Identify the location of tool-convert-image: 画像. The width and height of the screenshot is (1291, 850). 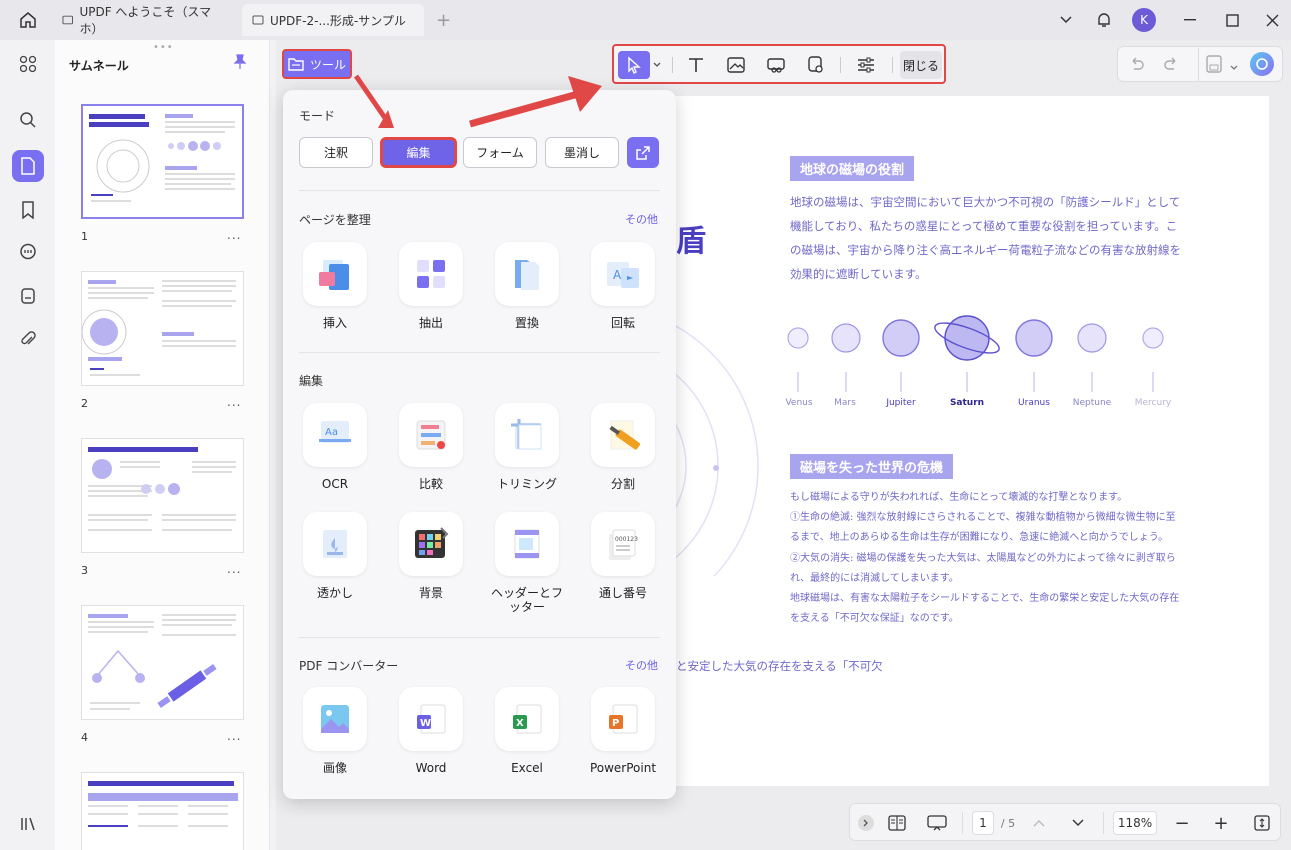
(335, 731).